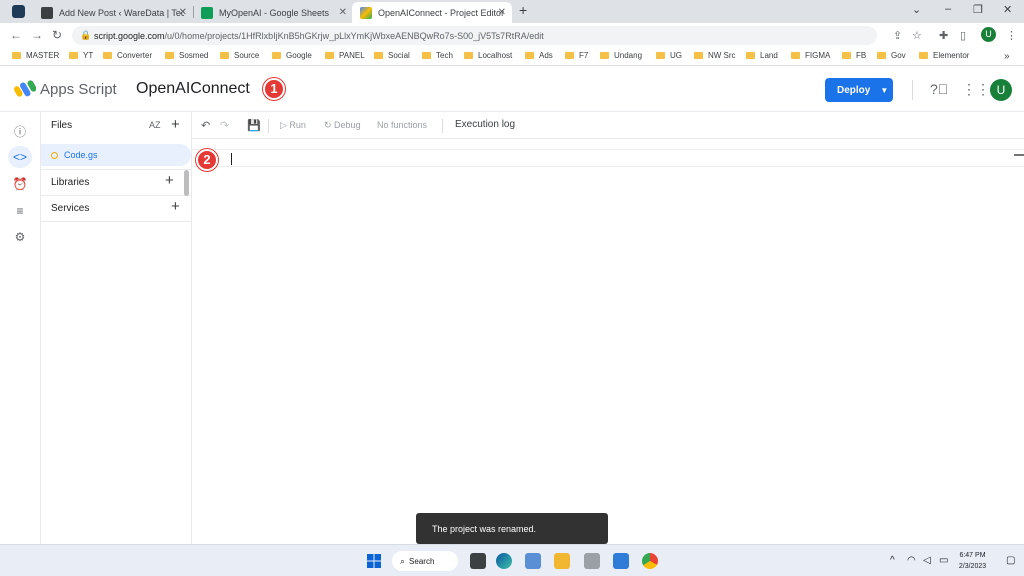 Image resolution: width=1024 pixels, height=576 pixels. I want to click on run-button: ▷ Run, so click(293, 125).